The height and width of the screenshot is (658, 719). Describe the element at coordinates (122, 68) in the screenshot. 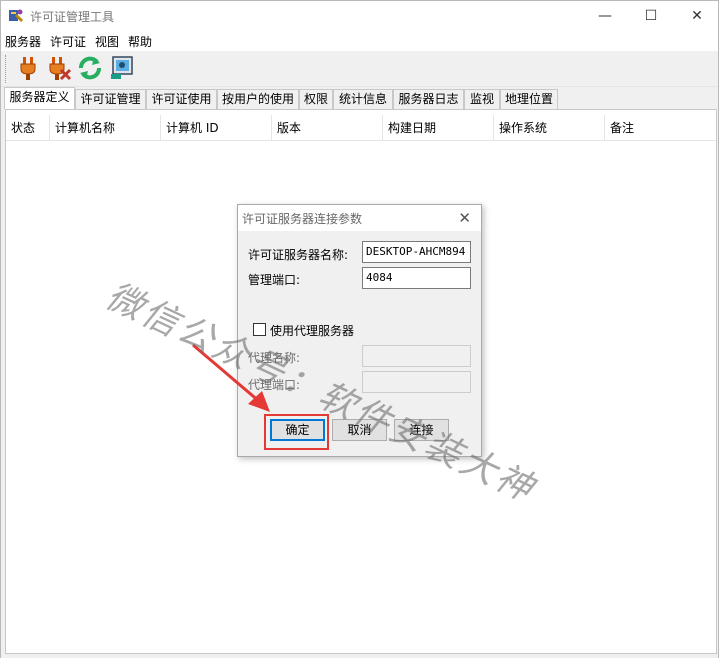

I see `settings-monitor-icon` at that location.